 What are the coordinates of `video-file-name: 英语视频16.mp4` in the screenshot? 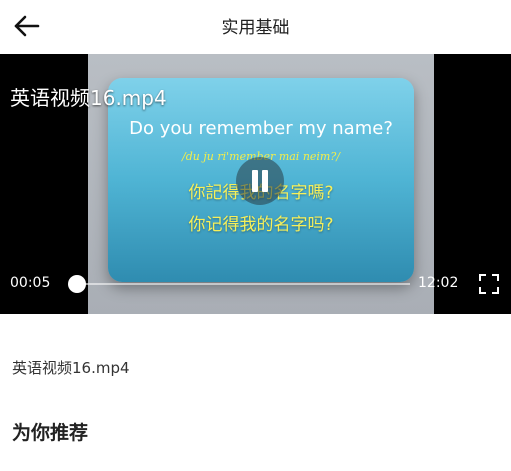 It's located at (71, 368).